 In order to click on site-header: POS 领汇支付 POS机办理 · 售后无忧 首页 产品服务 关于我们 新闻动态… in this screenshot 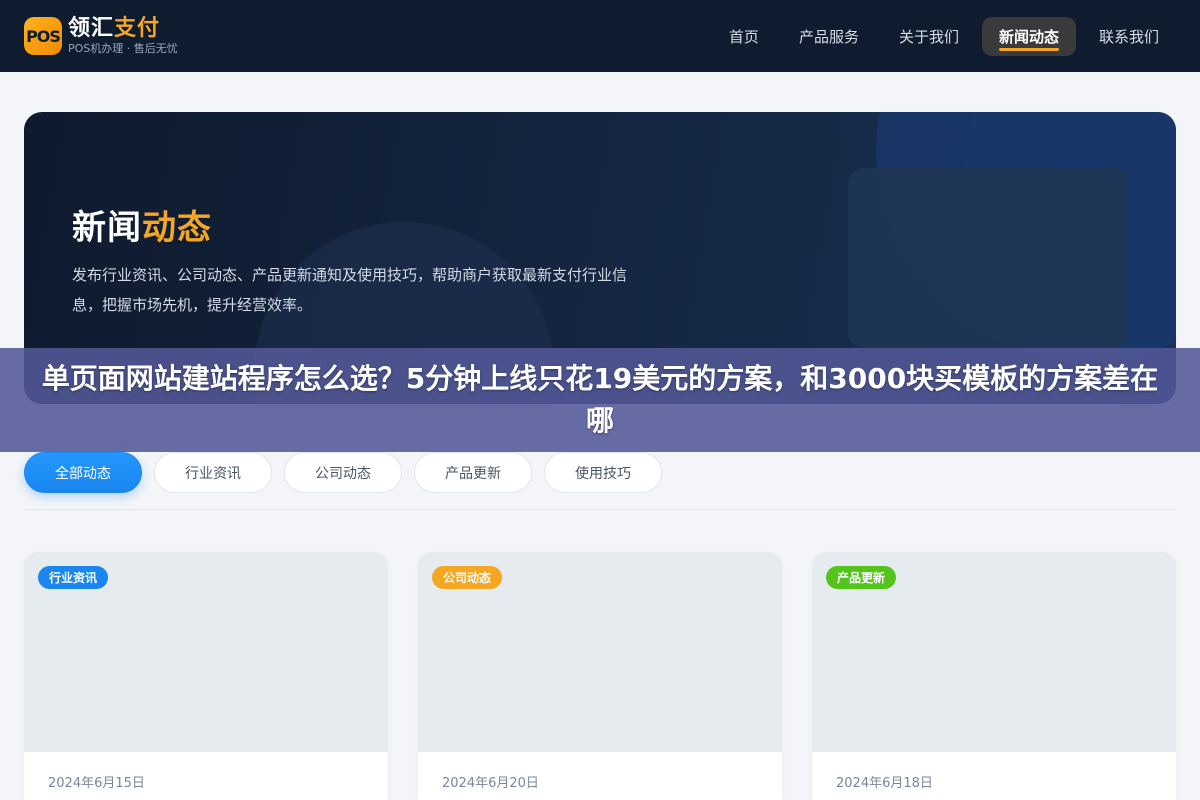, I will do `click(600, 36)`.